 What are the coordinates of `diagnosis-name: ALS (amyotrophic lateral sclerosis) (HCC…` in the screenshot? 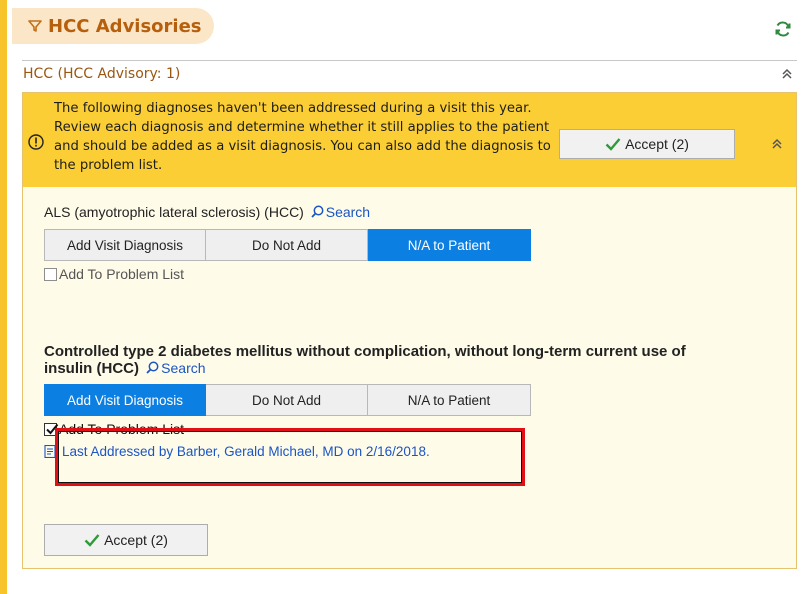 It's located at (174, 212).